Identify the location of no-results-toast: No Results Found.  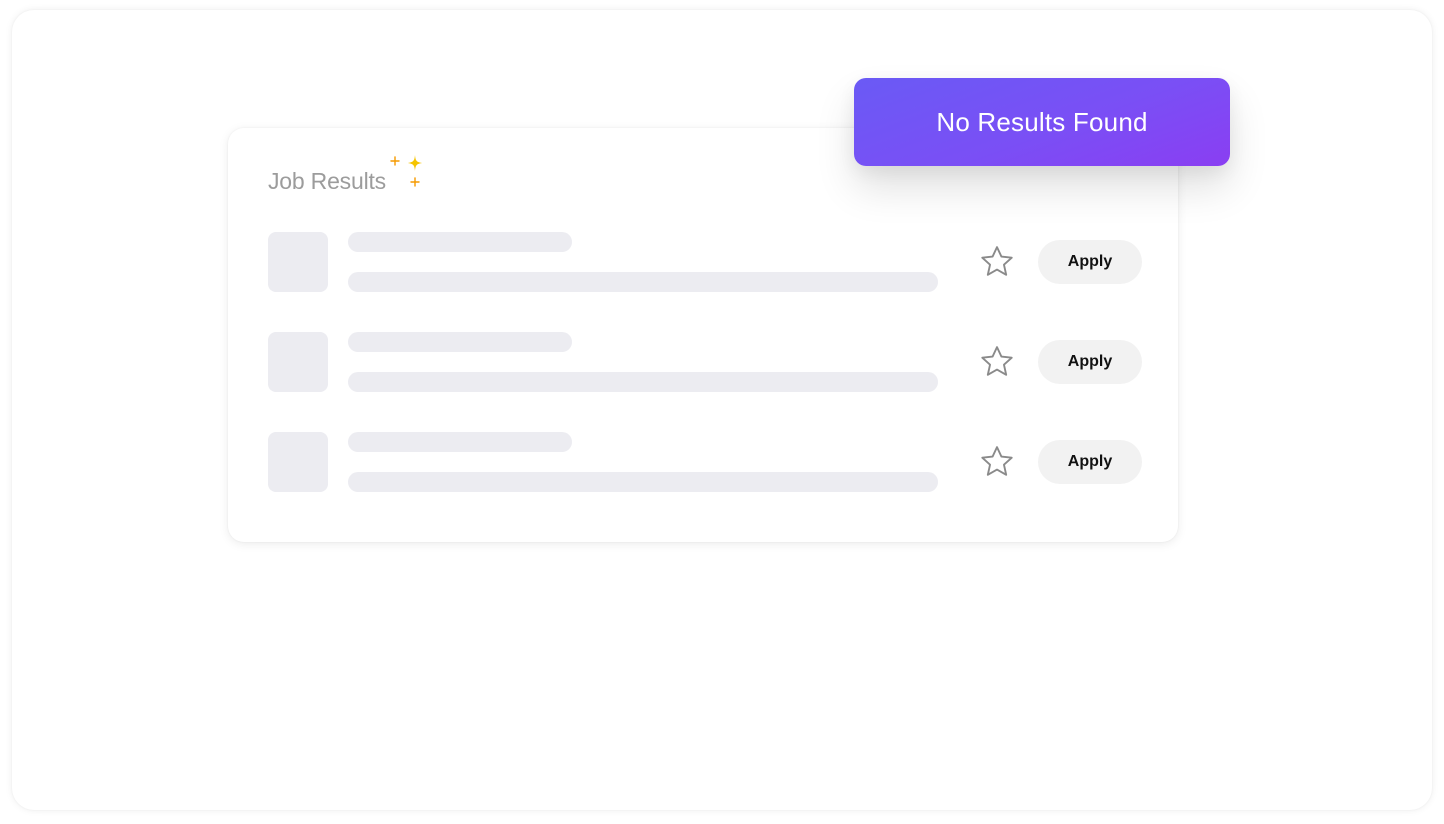
(1042, 122).